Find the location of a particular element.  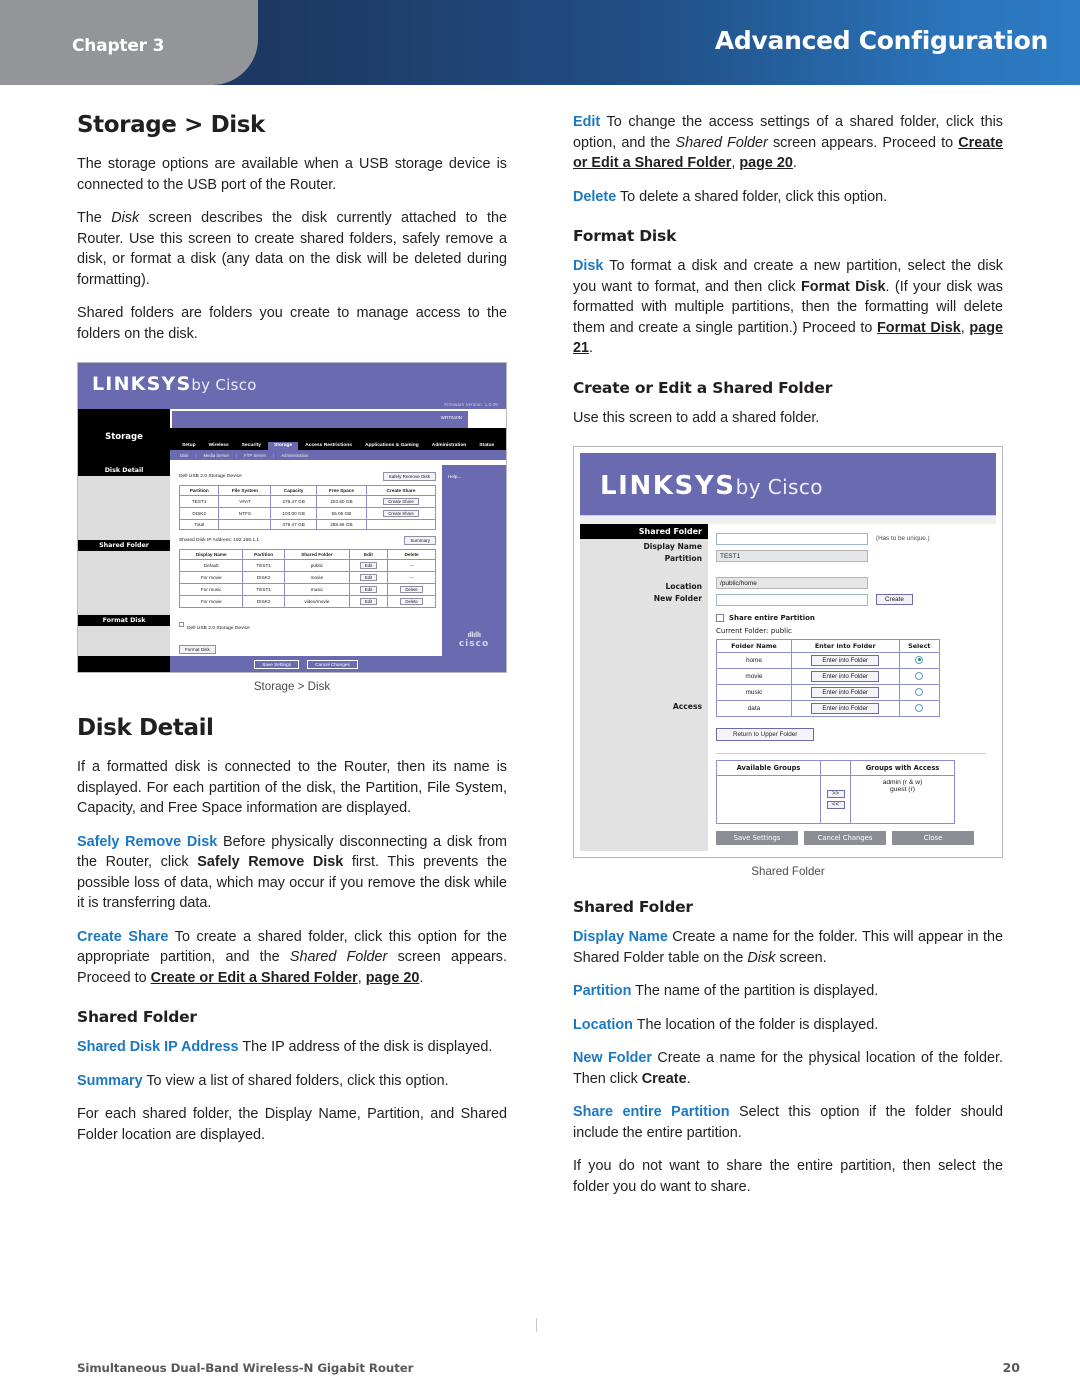

table-row: >> << admin (r & w) guest (r) is located at coordinates (835, 799).